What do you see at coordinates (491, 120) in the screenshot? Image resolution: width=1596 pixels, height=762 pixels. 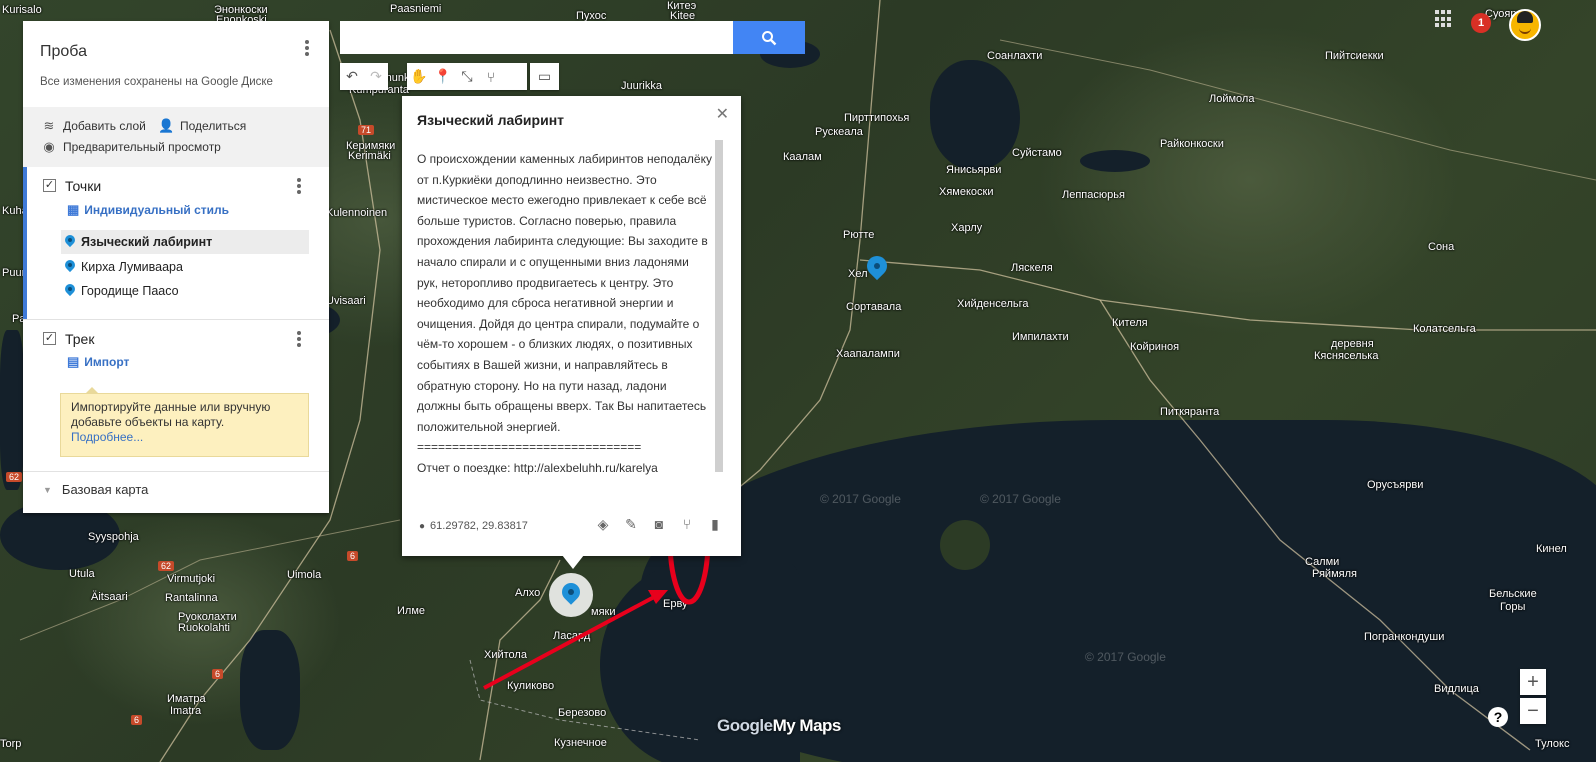 I see `popup-title: Языческий лабиринт` at bounding box center [491, 120].